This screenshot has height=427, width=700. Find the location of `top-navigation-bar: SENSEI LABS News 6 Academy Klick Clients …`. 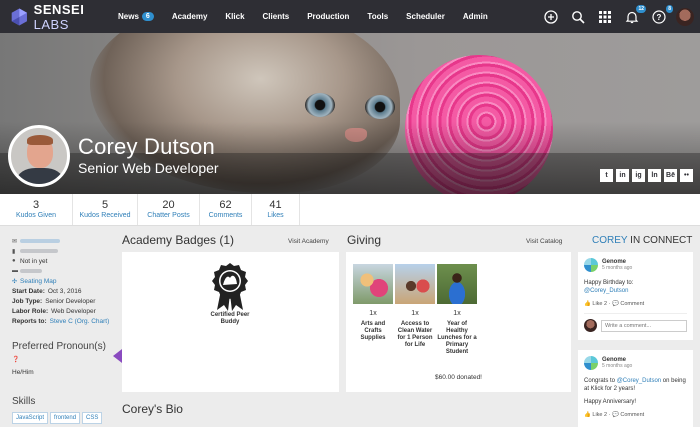

top-navigation-bar: SENSEI LABS News 6 Academy Klick Clients … is located at coordinates (350, 16).